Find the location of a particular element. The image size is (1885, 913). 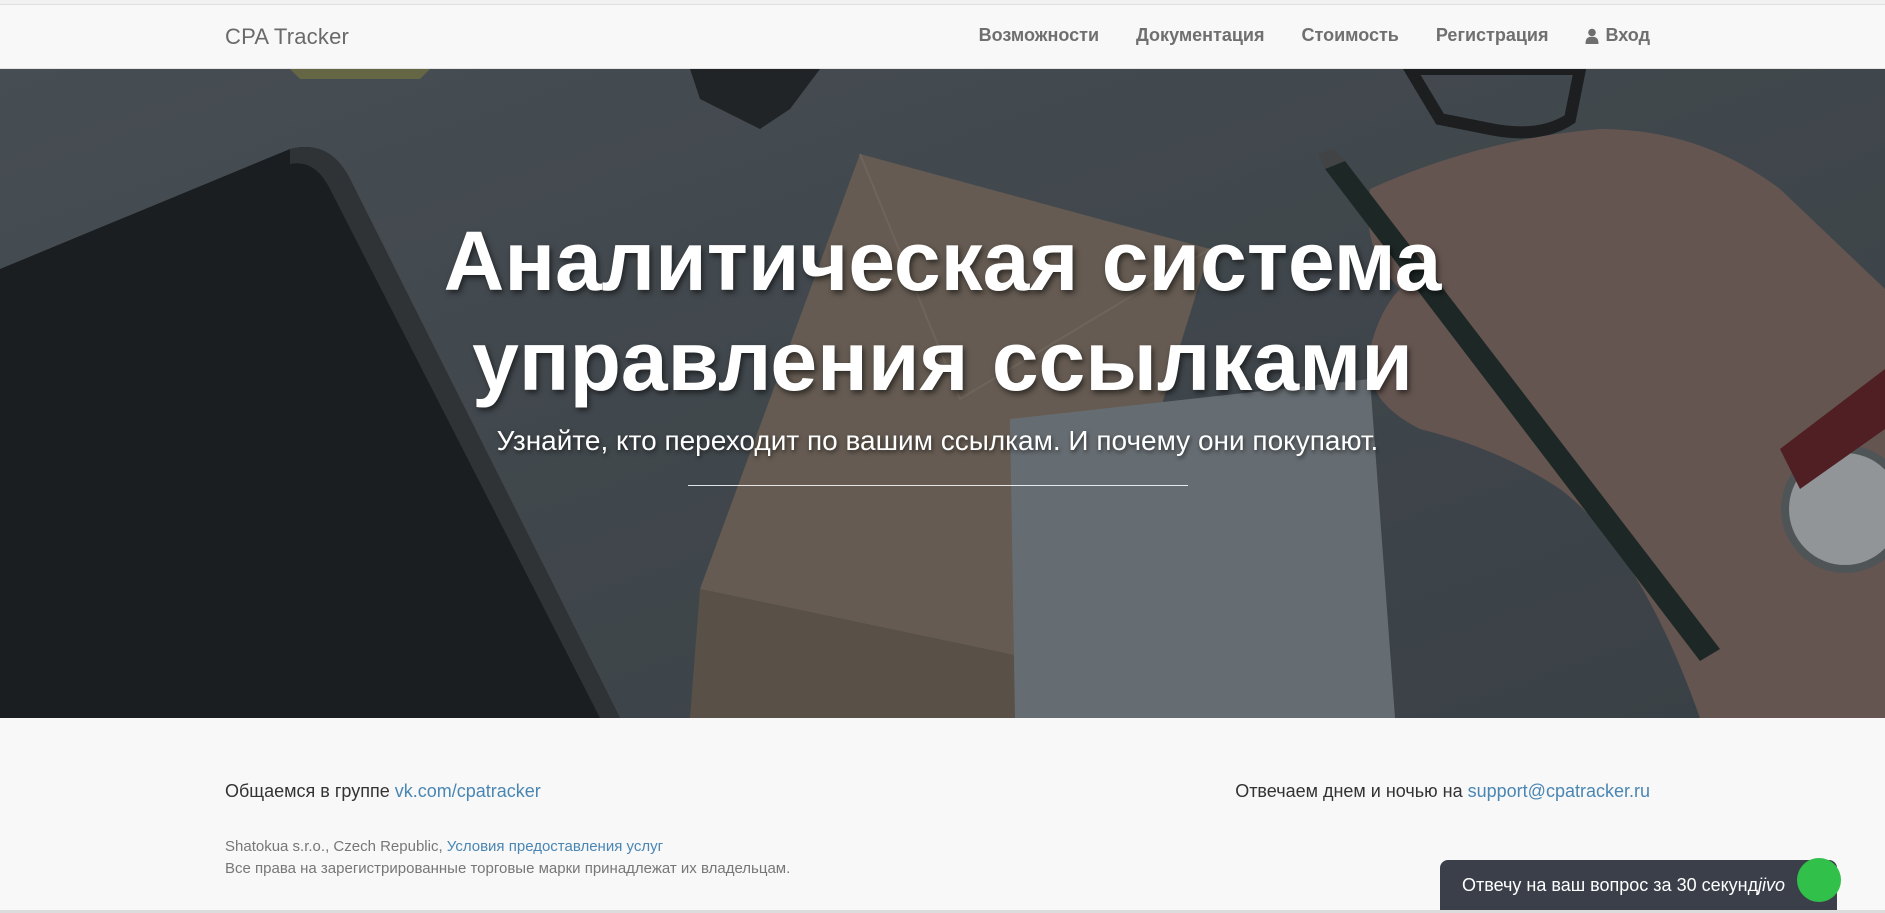

user-icon is located at coordinates (1592, 36).